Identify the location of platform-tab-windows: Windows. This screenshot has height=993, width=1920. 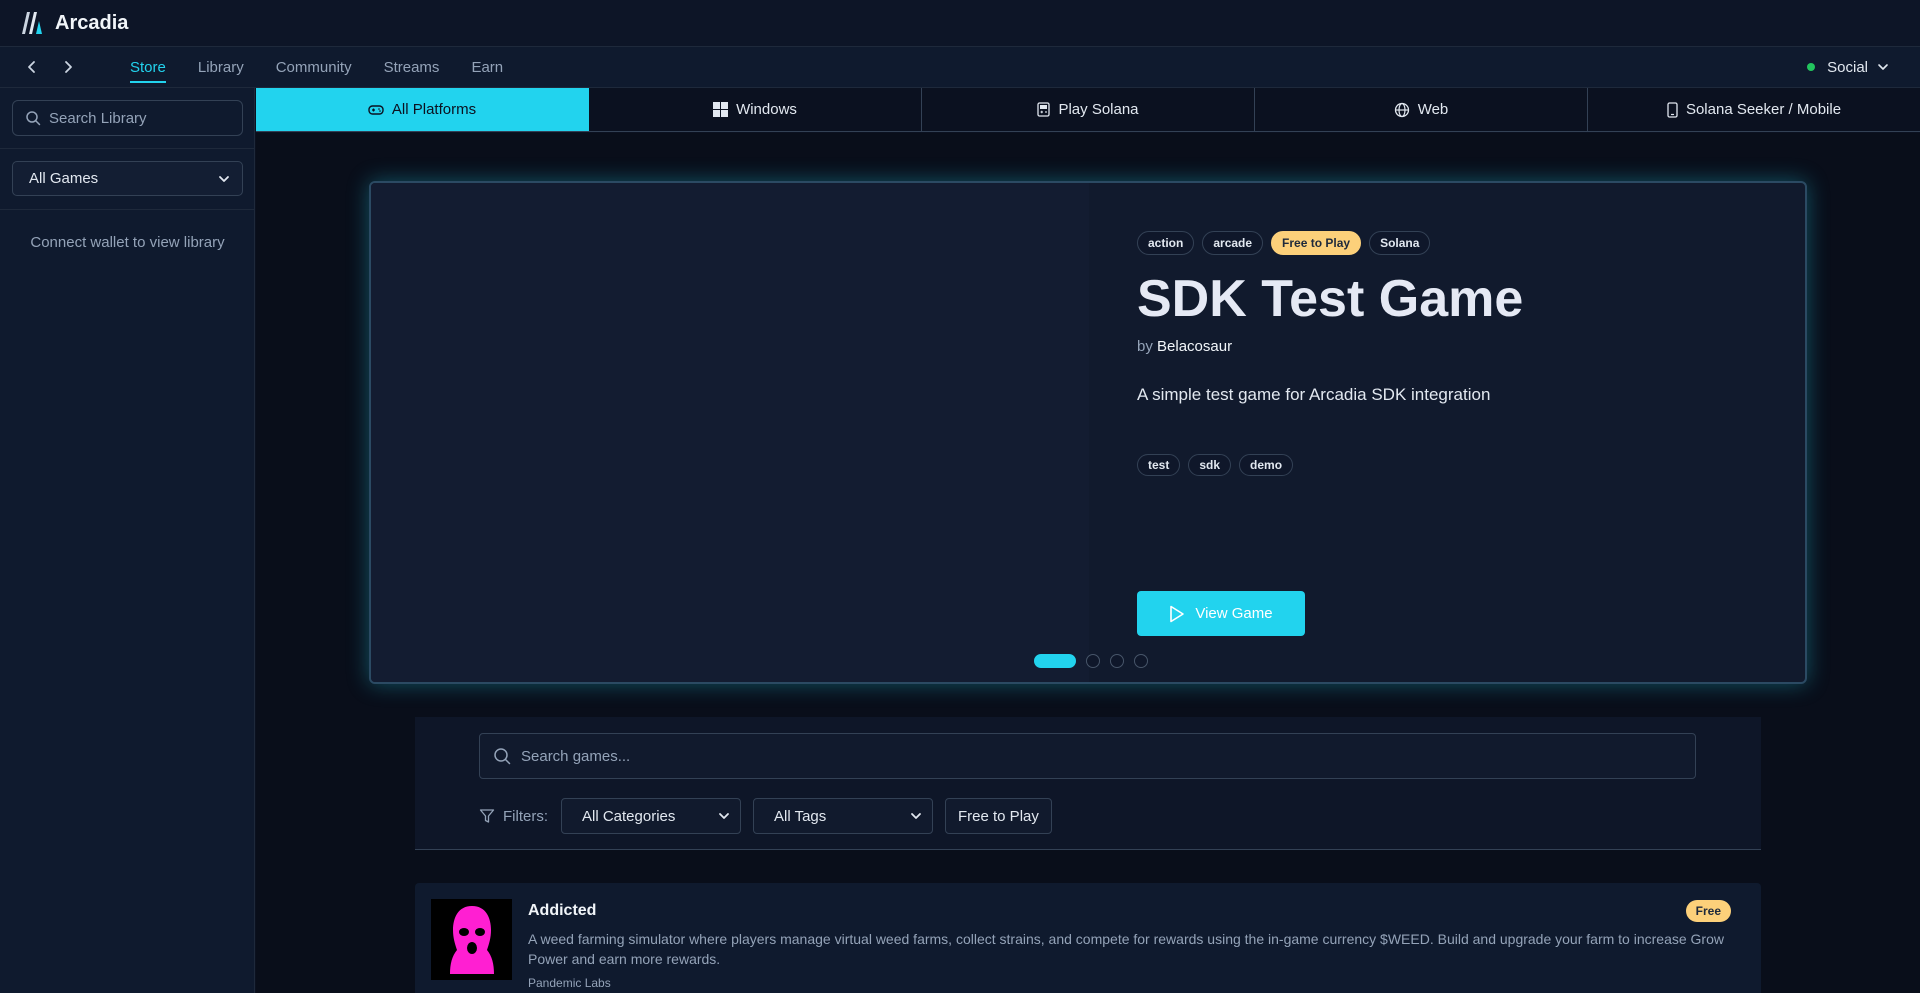
(755, 109).